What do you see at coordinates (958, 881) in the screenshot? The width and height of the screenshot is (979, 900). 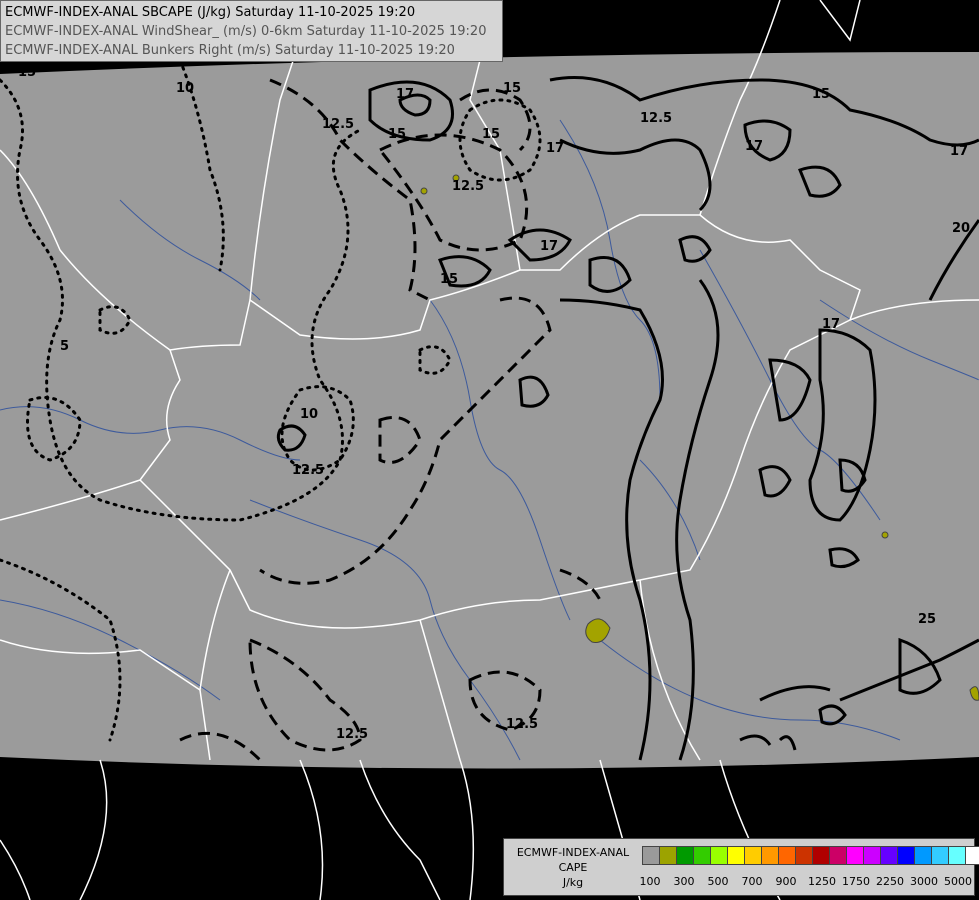 I see `legend-tick-label: 5000` at bounding box center [958, 881].